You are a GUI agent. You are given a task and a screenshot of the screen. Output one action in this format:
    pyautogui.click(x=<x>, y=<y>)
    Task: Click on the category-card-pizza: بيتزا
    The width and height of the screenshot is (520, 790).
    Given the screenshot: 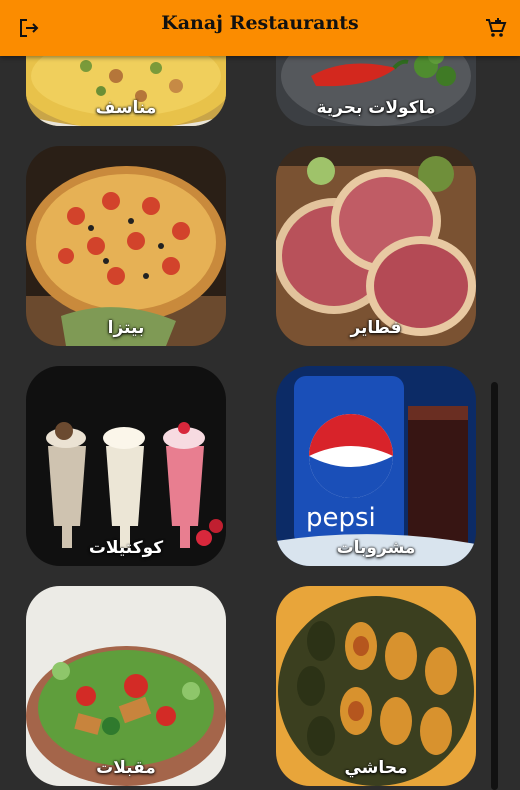 What is the action you would take?
    pyautogui.click(x=126, y=246)
    